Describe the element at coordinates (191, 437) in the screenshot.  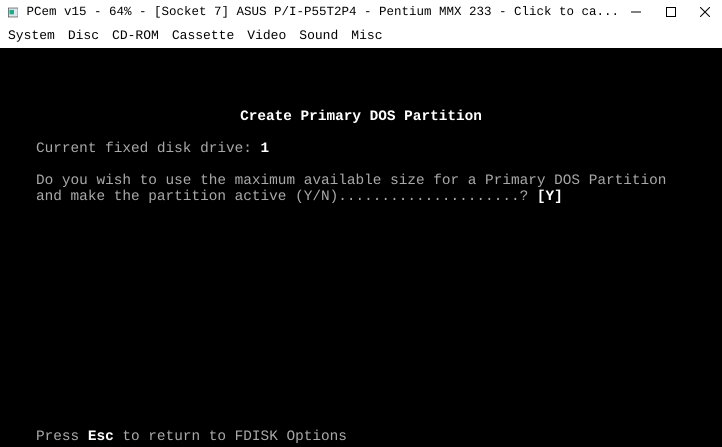
I see `footer-hint: Press Esc to return to FDISK Options` at that location.